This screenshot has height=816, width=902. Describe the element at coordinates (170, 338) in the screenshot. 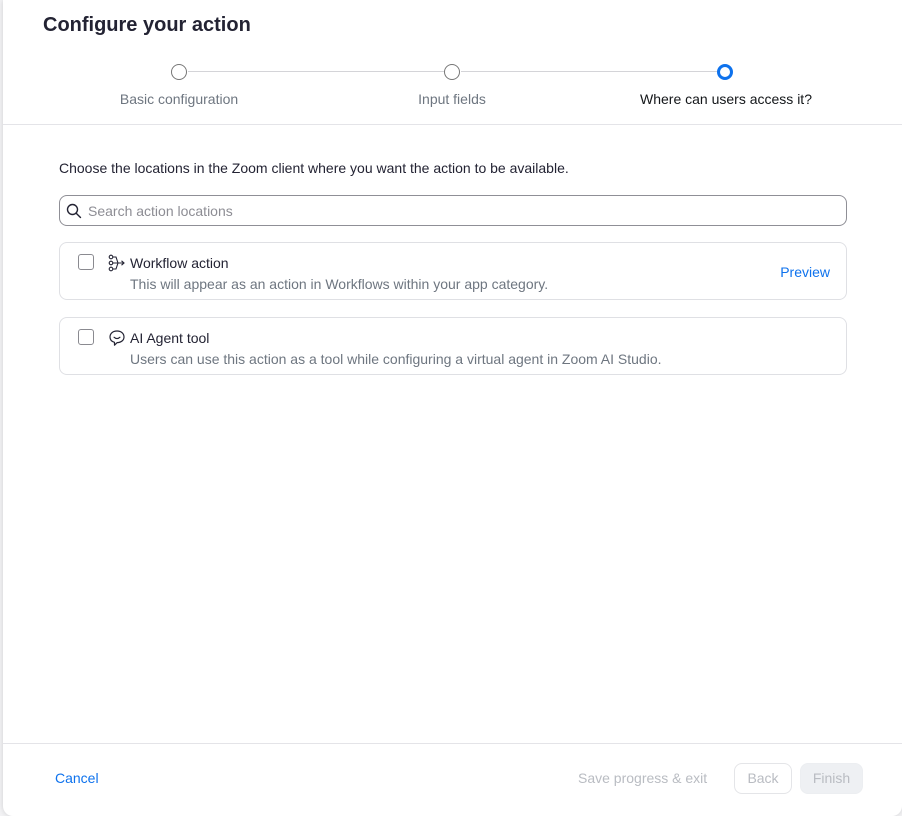

I see `ai-agent-tool-title: AI Agent tool` at that location.